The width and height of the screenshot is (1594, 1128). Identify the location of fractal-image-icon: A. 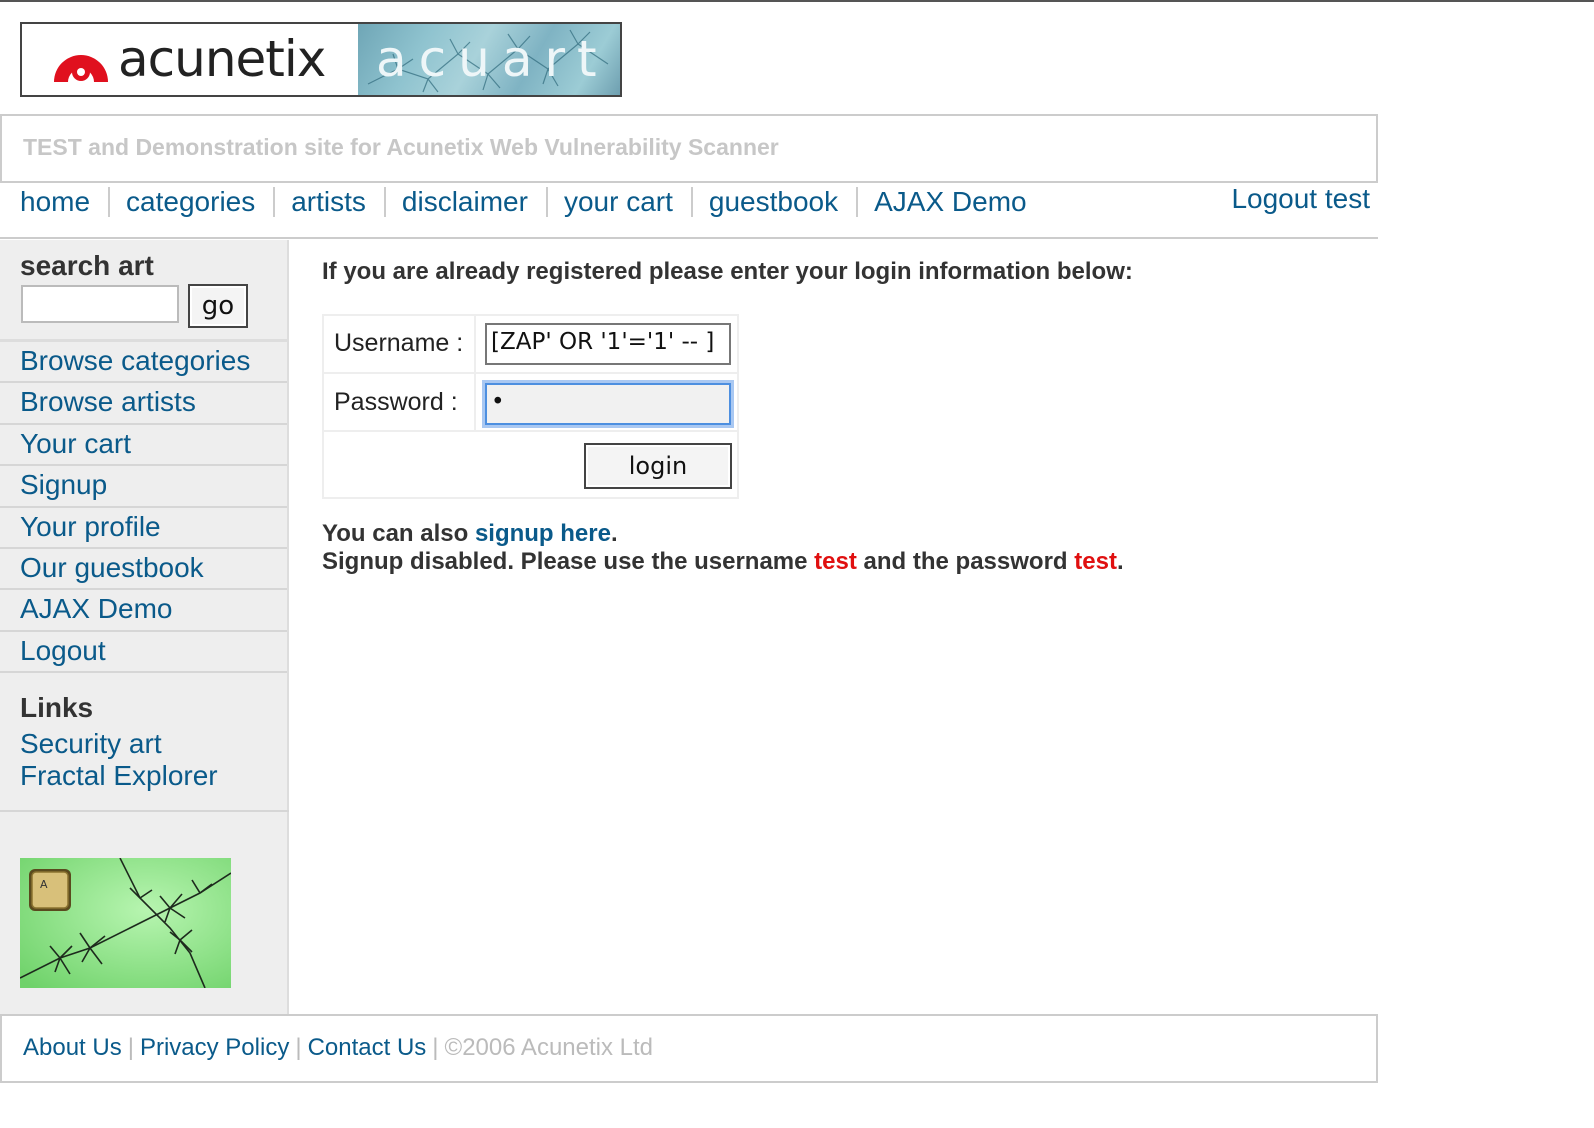
(125, 923).